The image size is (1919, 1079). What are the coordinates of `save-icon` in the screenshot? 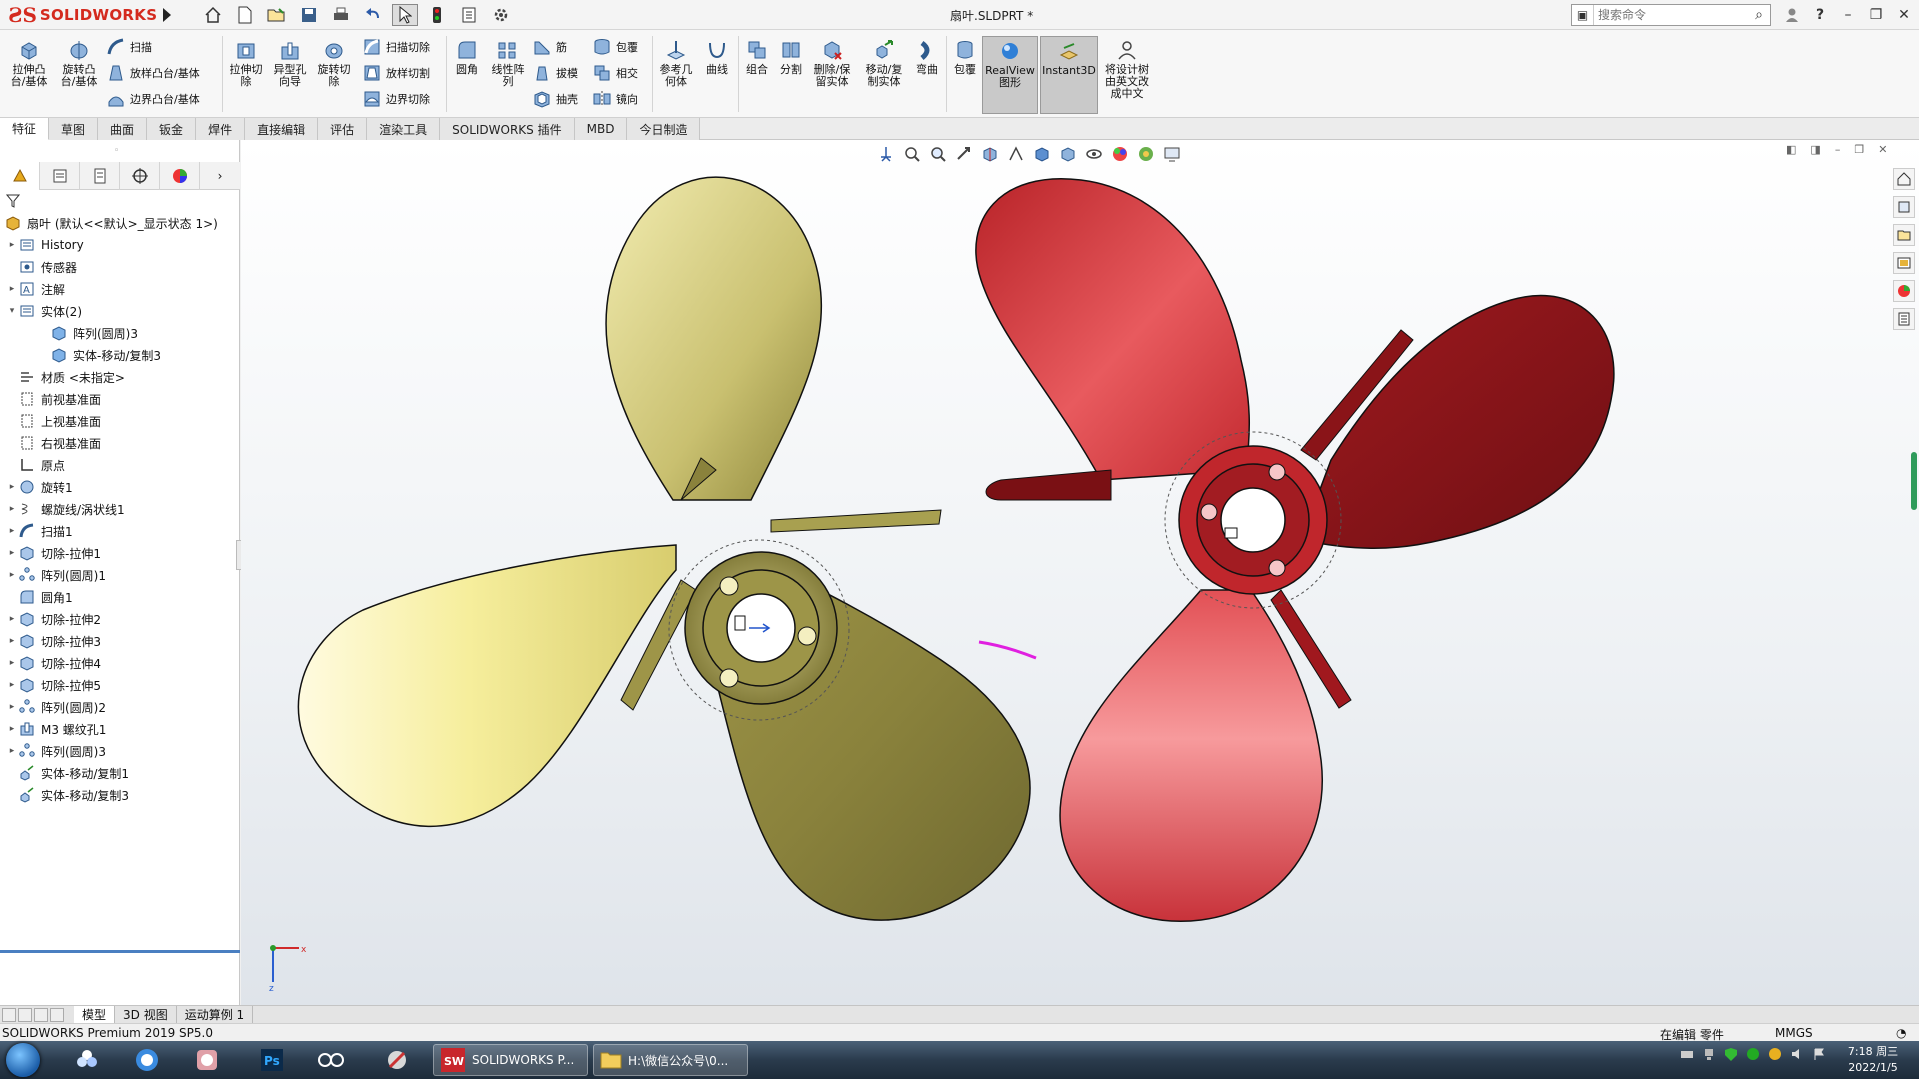 It's located at (309, 15).